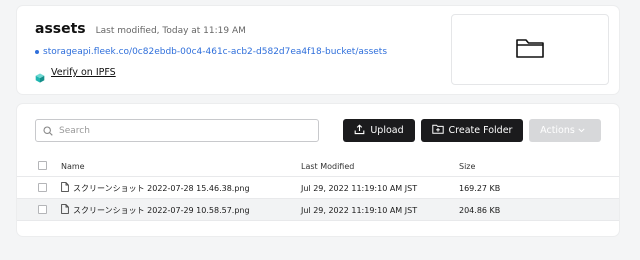 Image resolution: width=640 pixels, height=260 pixels. Describe the element at coordinates (327, 166) in the screenshot. I see `column-header-last-modified: Last Modified` at that location.